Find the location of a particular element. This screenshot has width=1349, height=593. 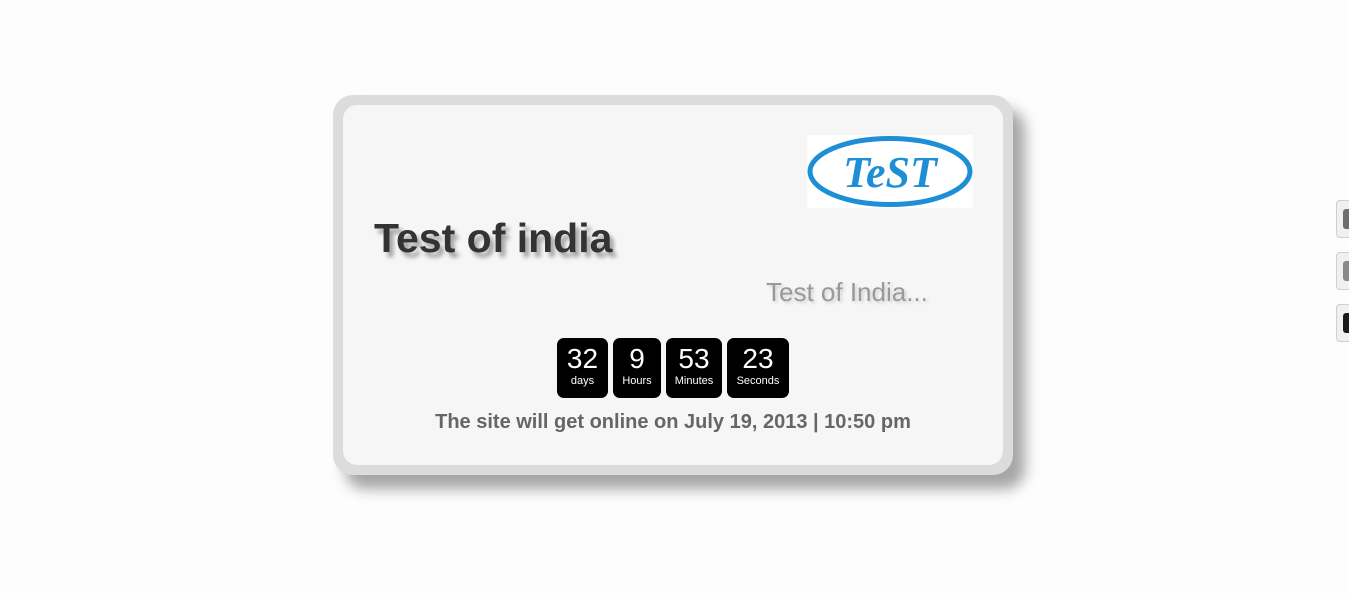

countdown-hours-value: 9 is located at coordinates (637, 358).